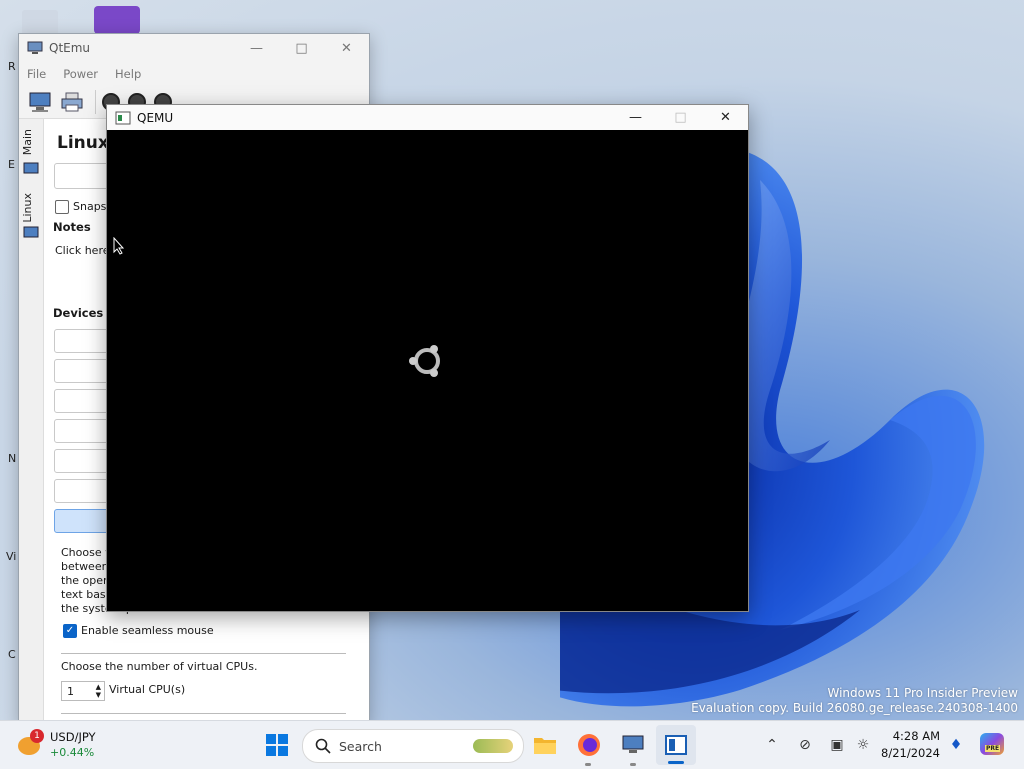 This screenshot has width=1024, height=769. I want to click on printer-button, so click(72, 102).